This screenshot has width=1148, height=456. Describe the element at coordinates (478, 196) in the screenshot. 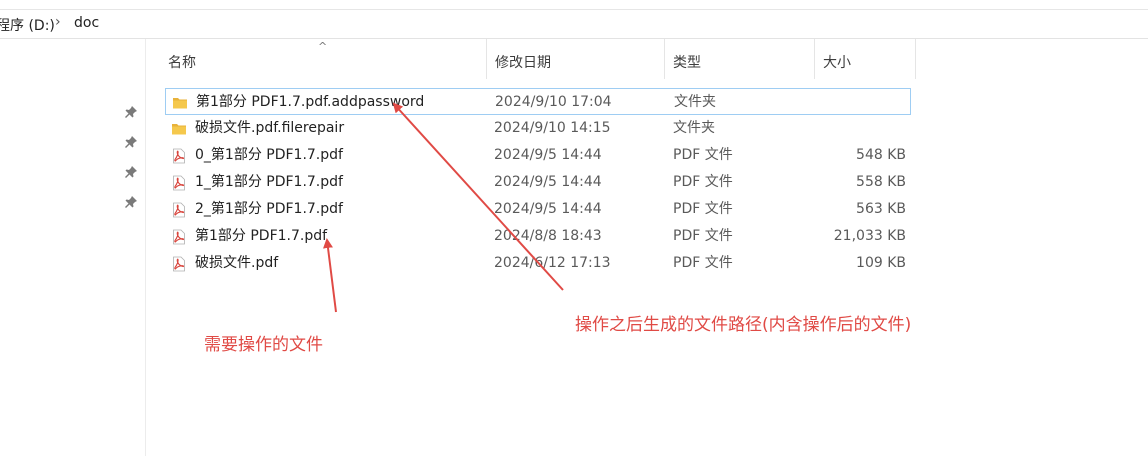

I see `arrow-to-output-folder` at that location.